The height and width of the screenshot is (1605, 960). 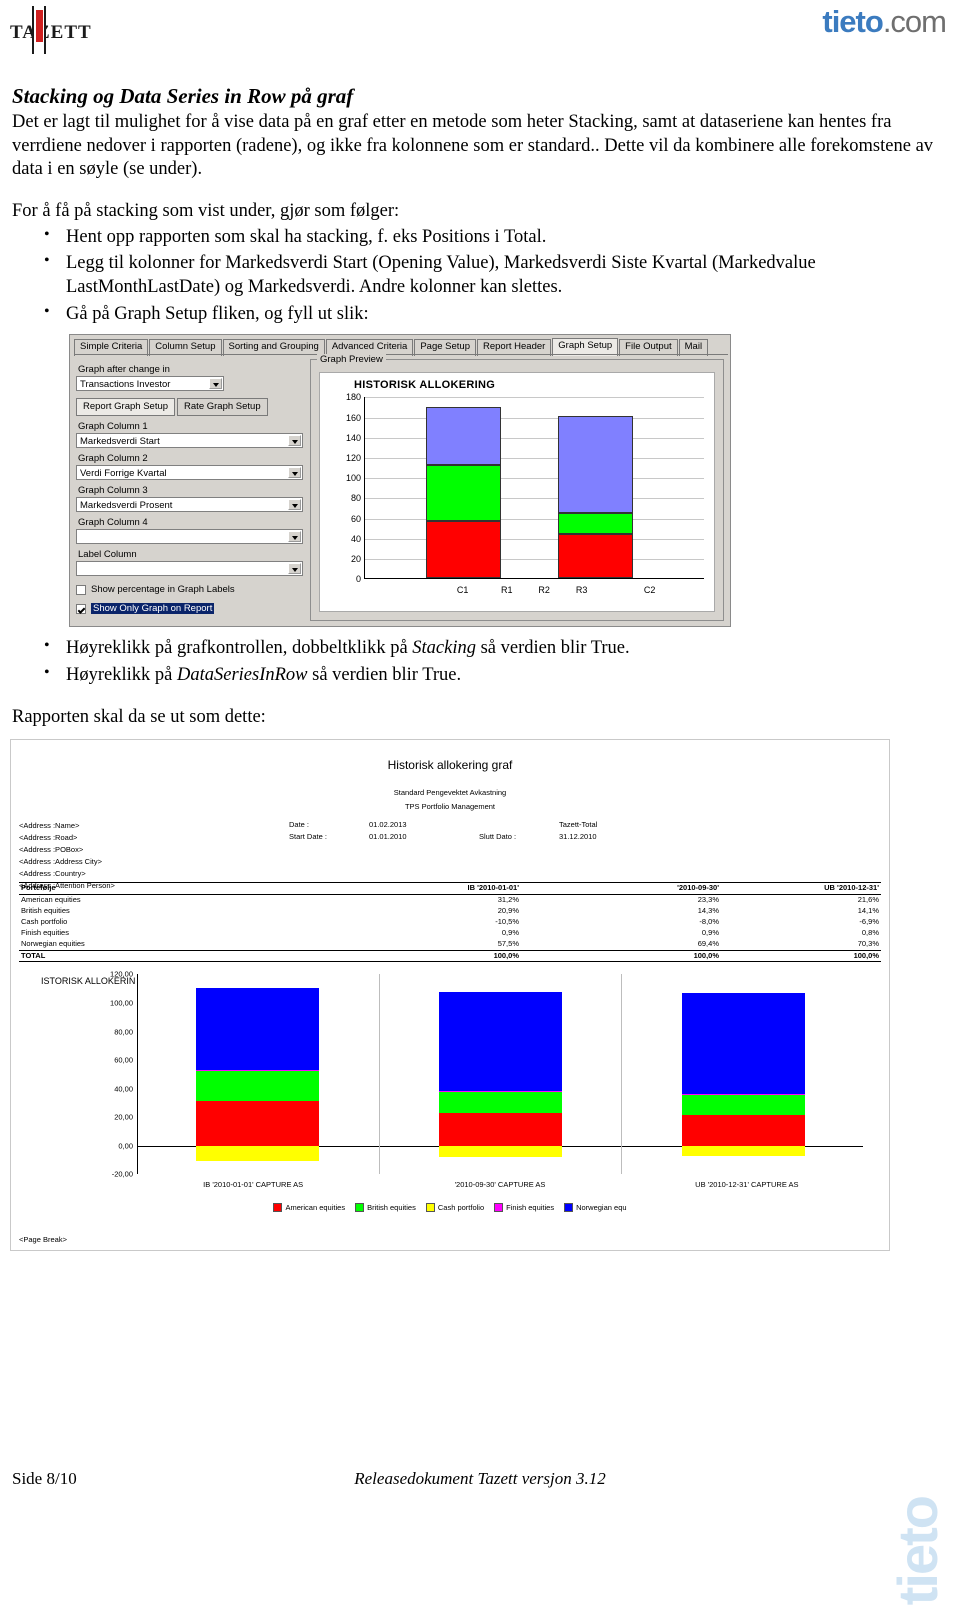 I want to click on x-axis-tick: R1, so click(x=507, y=590).